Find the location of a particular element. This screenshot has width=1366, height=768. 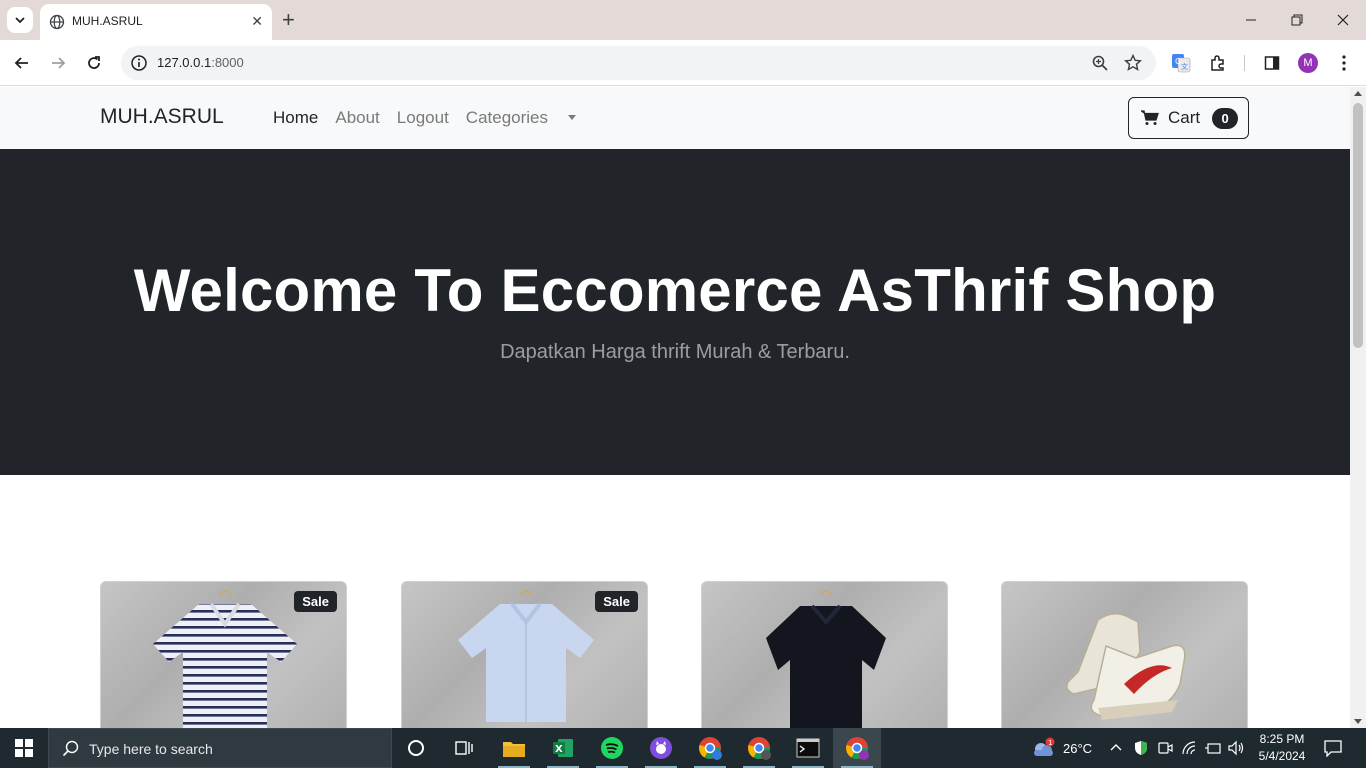

white-high-top-sneakers-image is located at coordinates (1126, 666).